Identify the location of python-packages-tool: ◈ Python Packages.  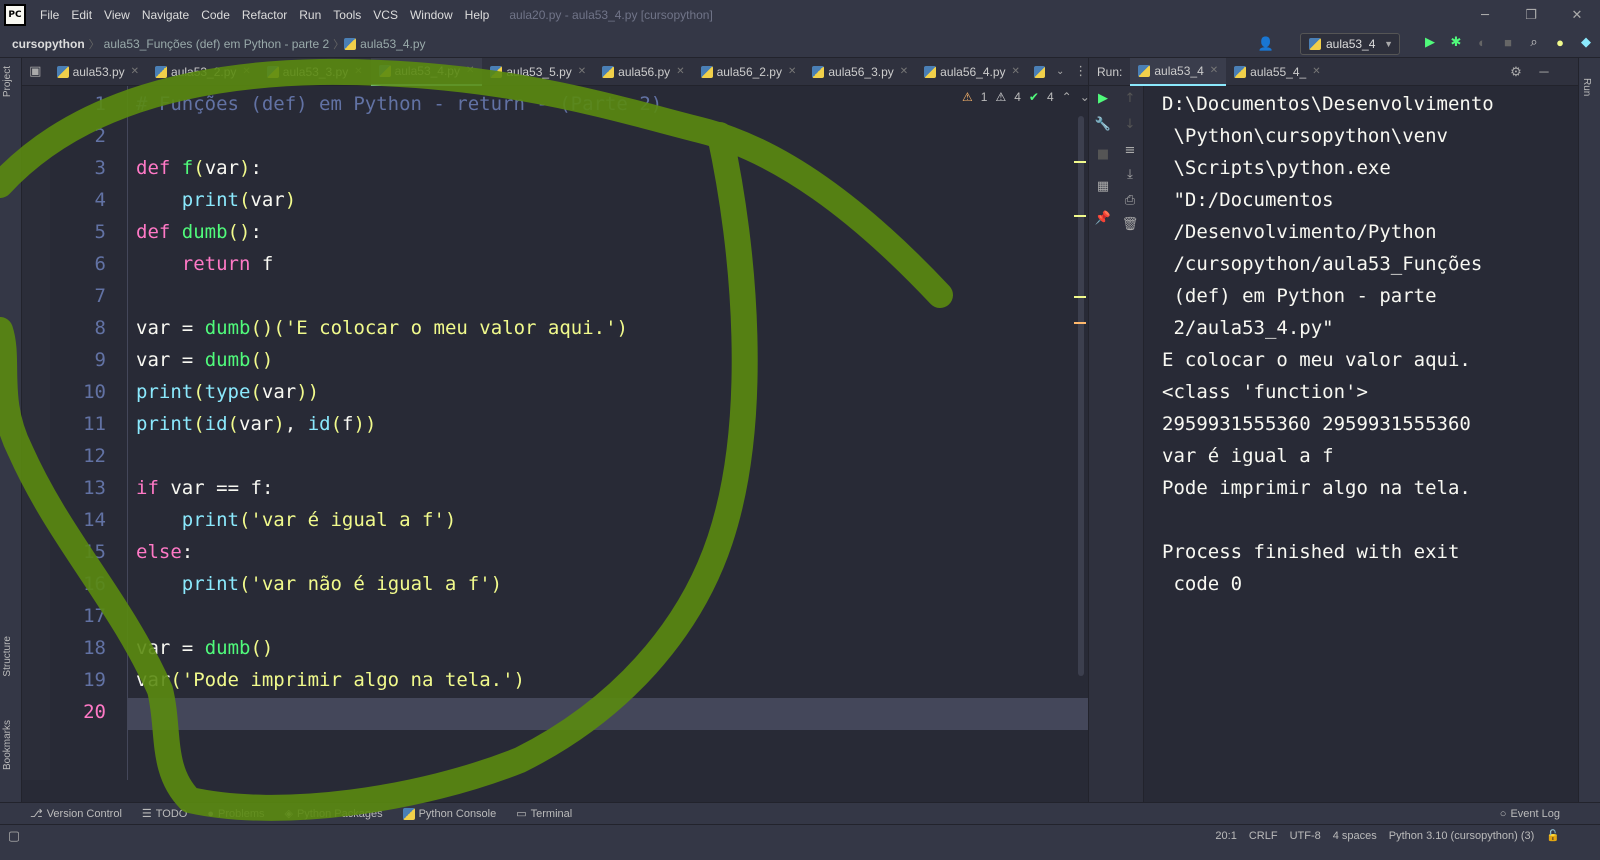
(333, 814).